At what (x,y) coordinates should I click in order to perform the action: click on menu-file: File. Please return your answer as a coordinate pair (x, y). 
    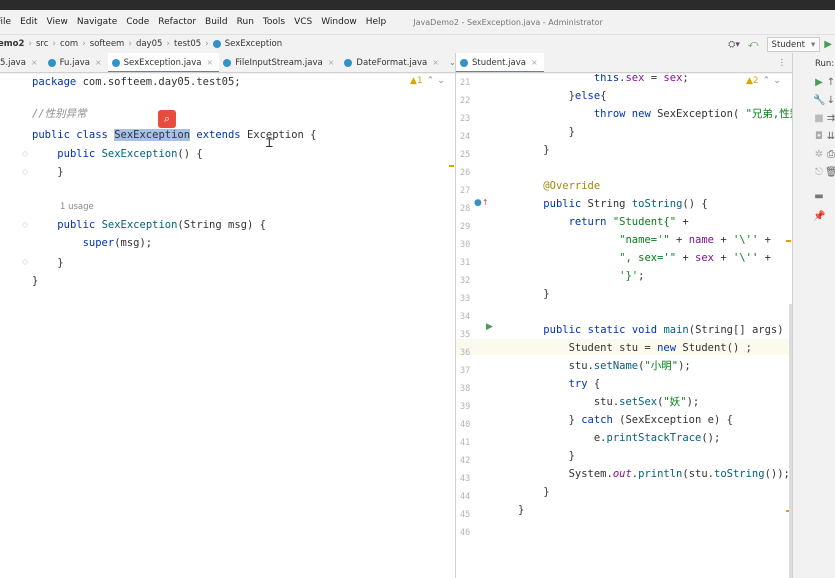
    Looking at the image, I should click on (5, 22).